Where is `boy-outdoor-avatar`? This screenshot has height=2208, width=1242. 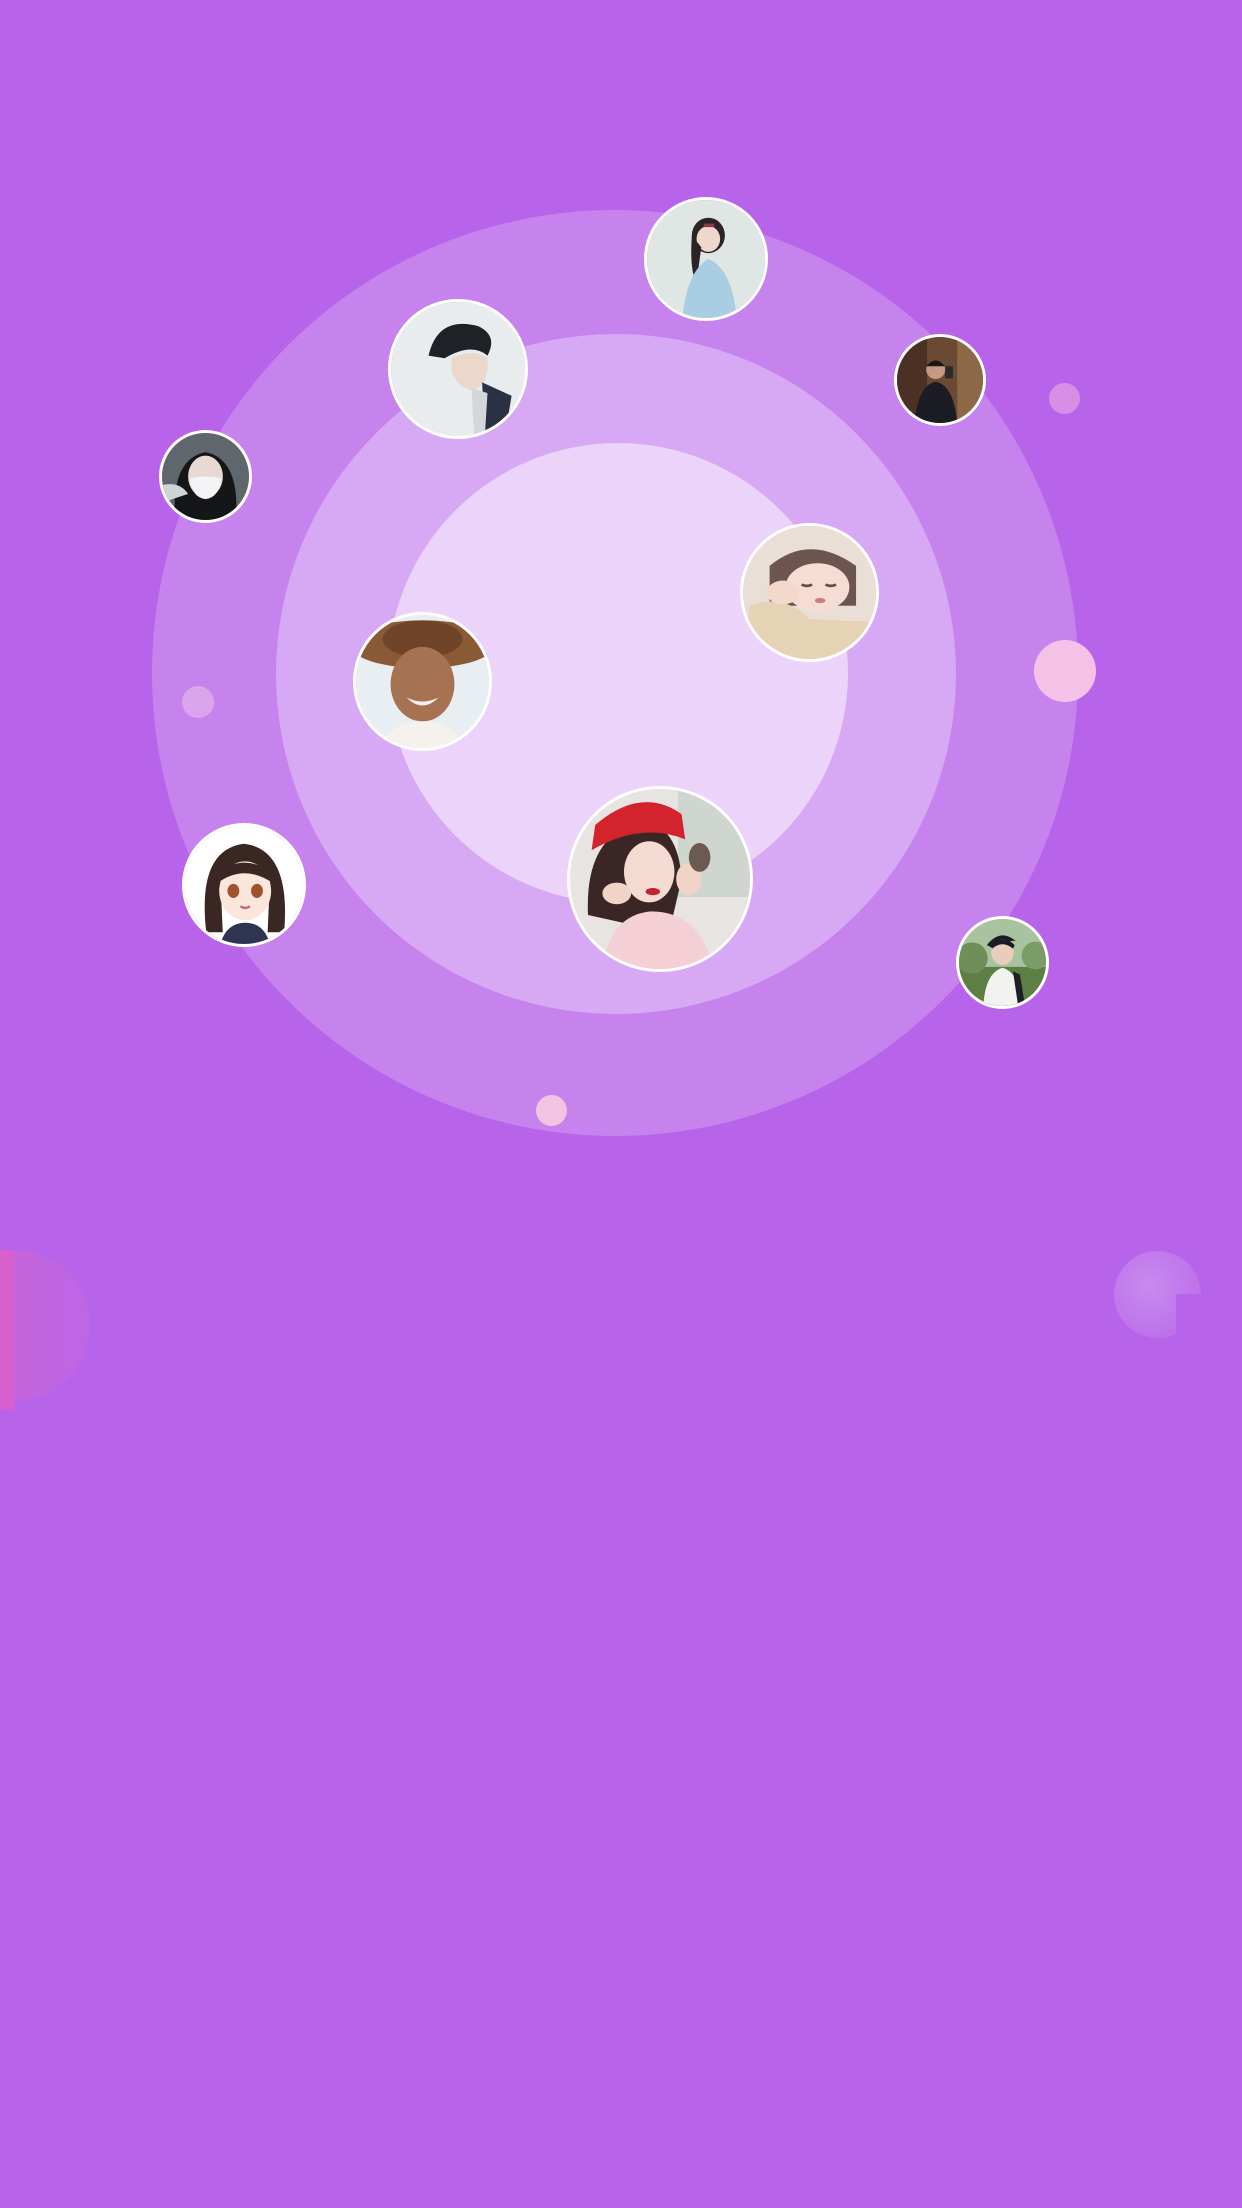
boy-outdoor-avatar is located at coordinates (1002, 962).